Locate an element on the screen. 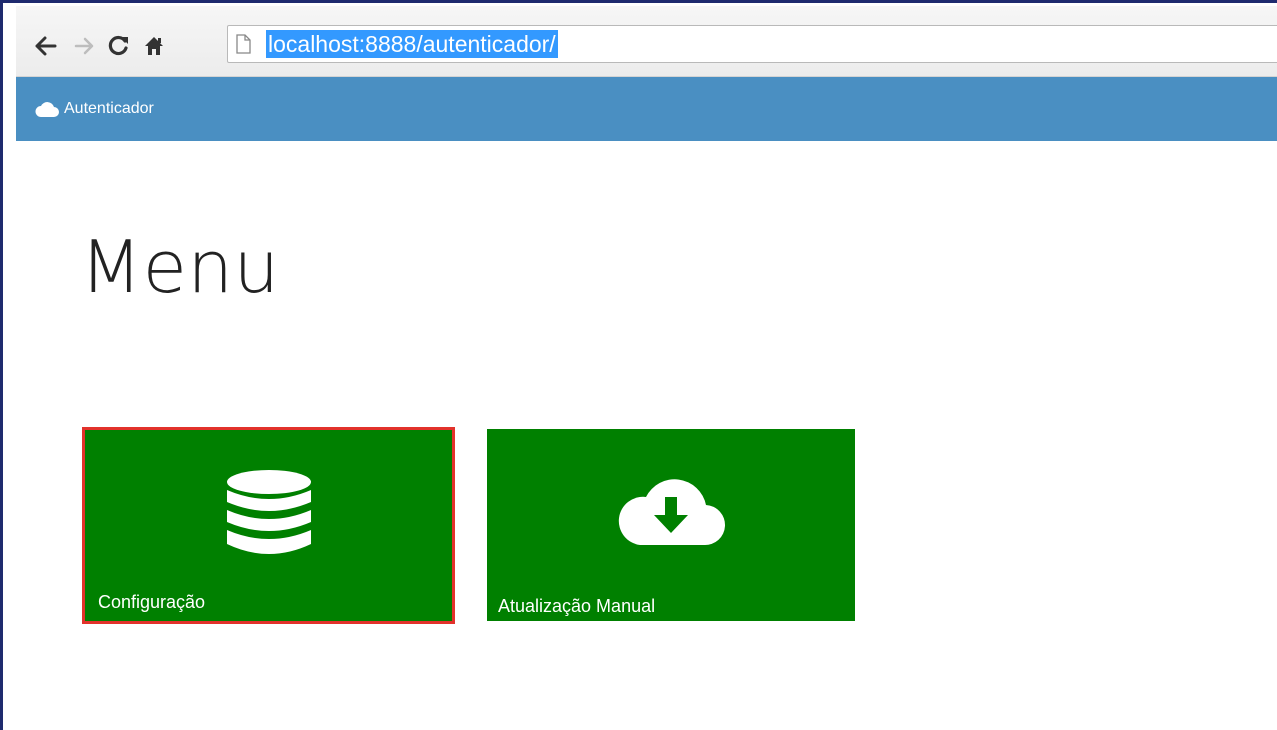  back-button is located at coordinates (46, 46).